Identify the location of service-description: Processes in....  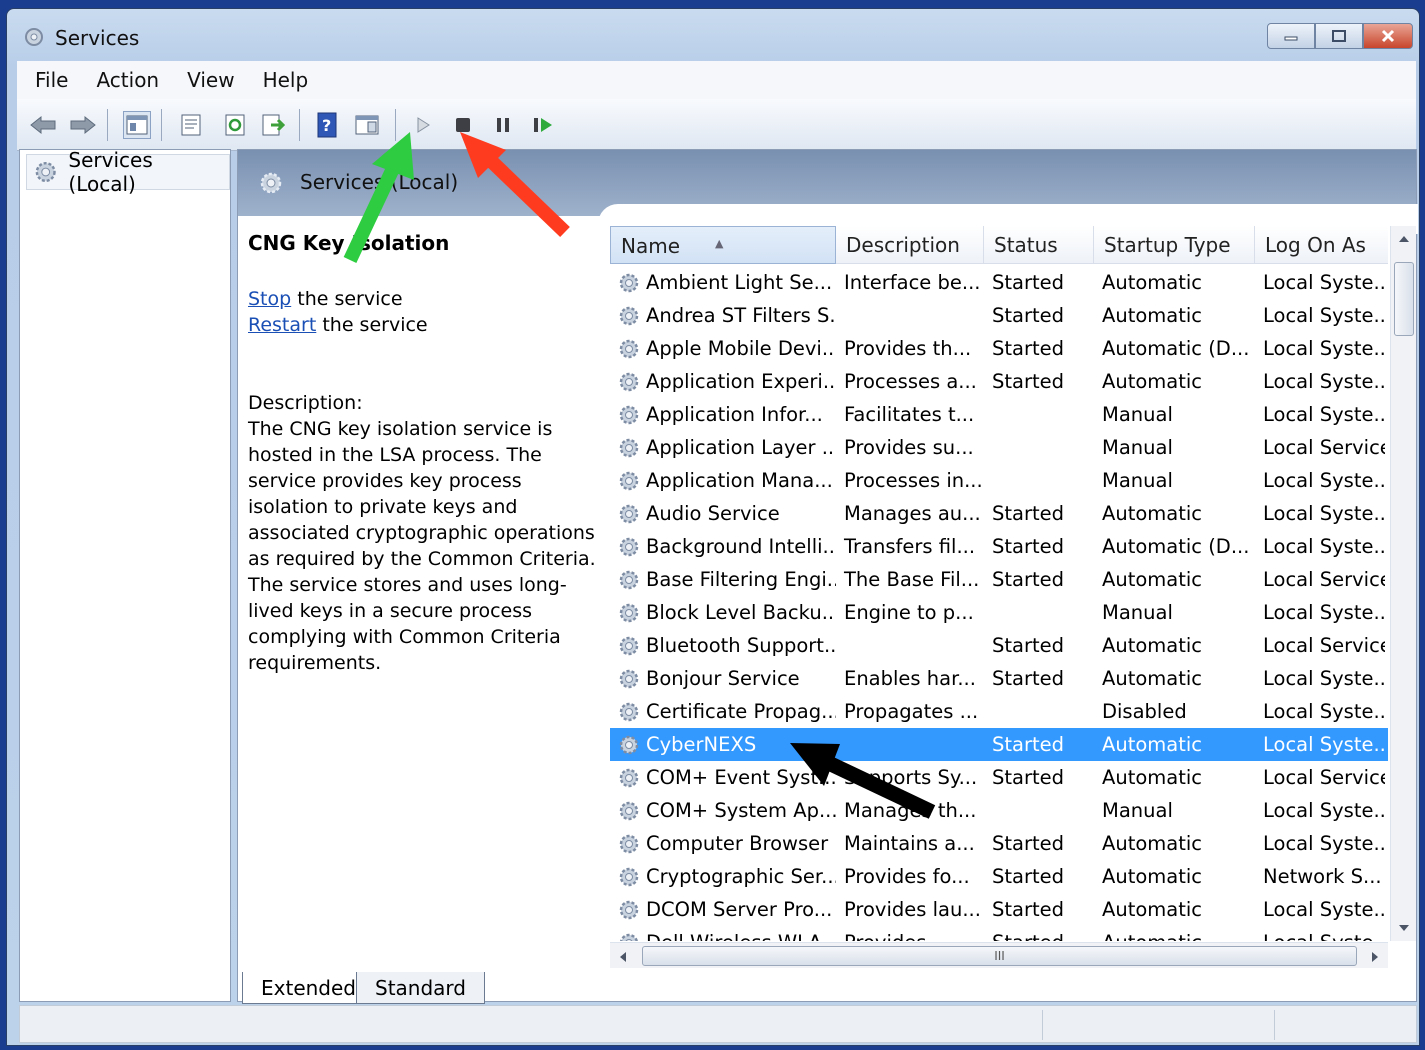
(913, 480).